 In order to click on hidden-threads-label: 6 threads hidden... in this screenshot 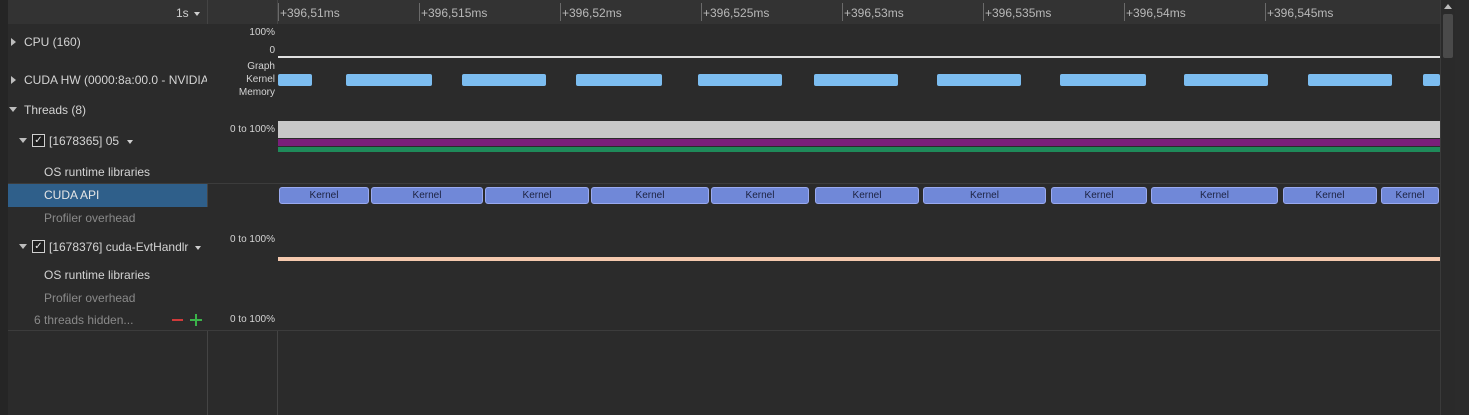, I will do `click(83, 320)`.